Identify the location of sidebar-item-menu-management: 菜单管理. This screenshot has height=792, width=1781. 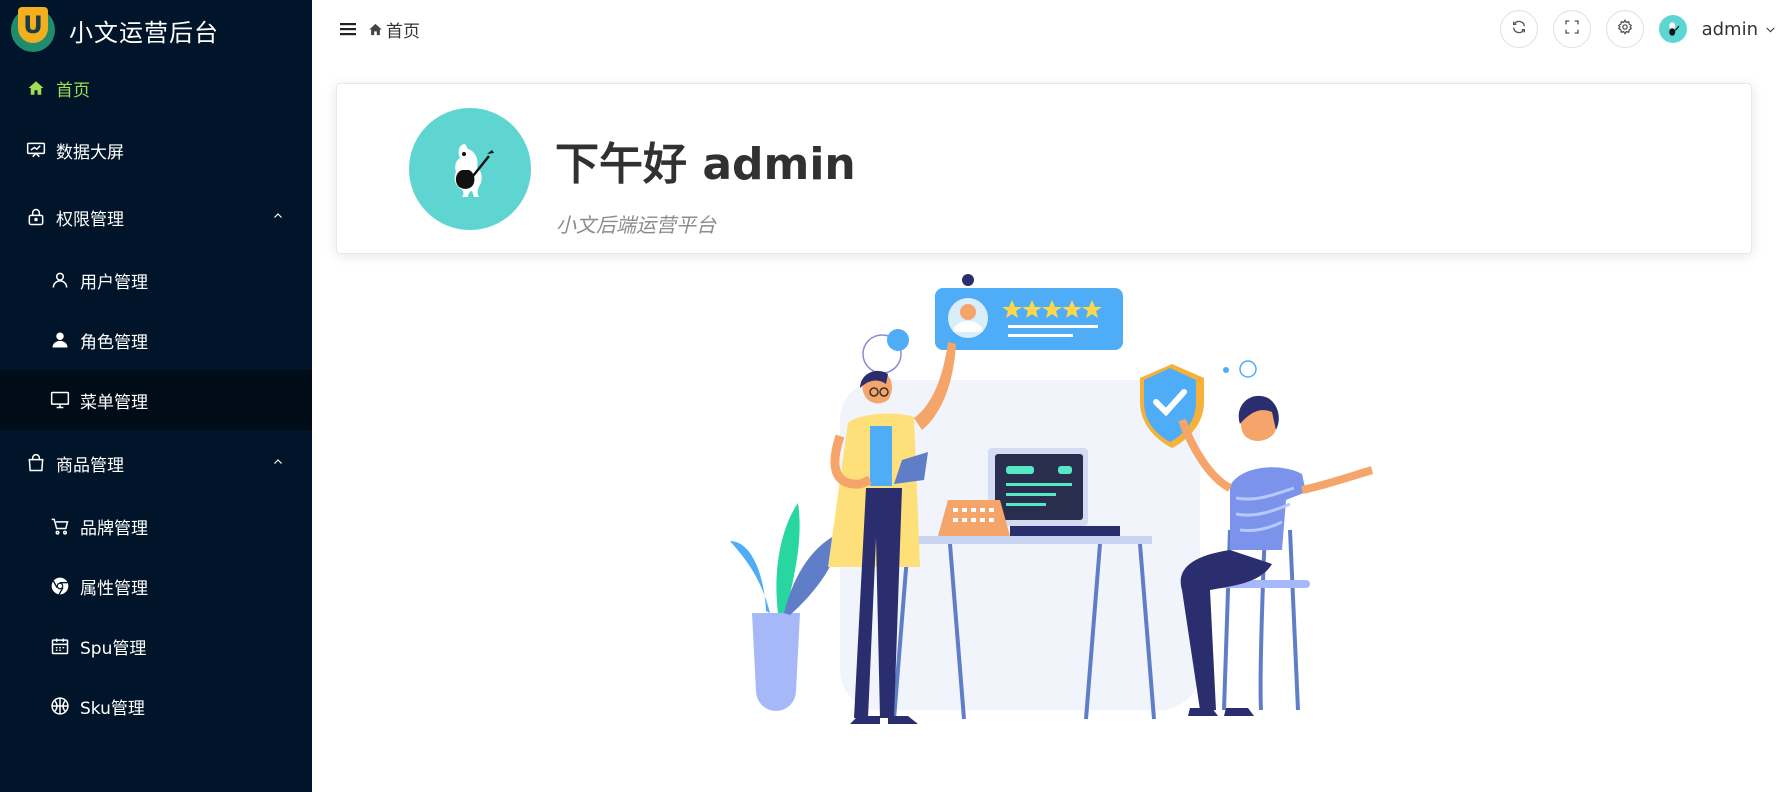
(156, 400).